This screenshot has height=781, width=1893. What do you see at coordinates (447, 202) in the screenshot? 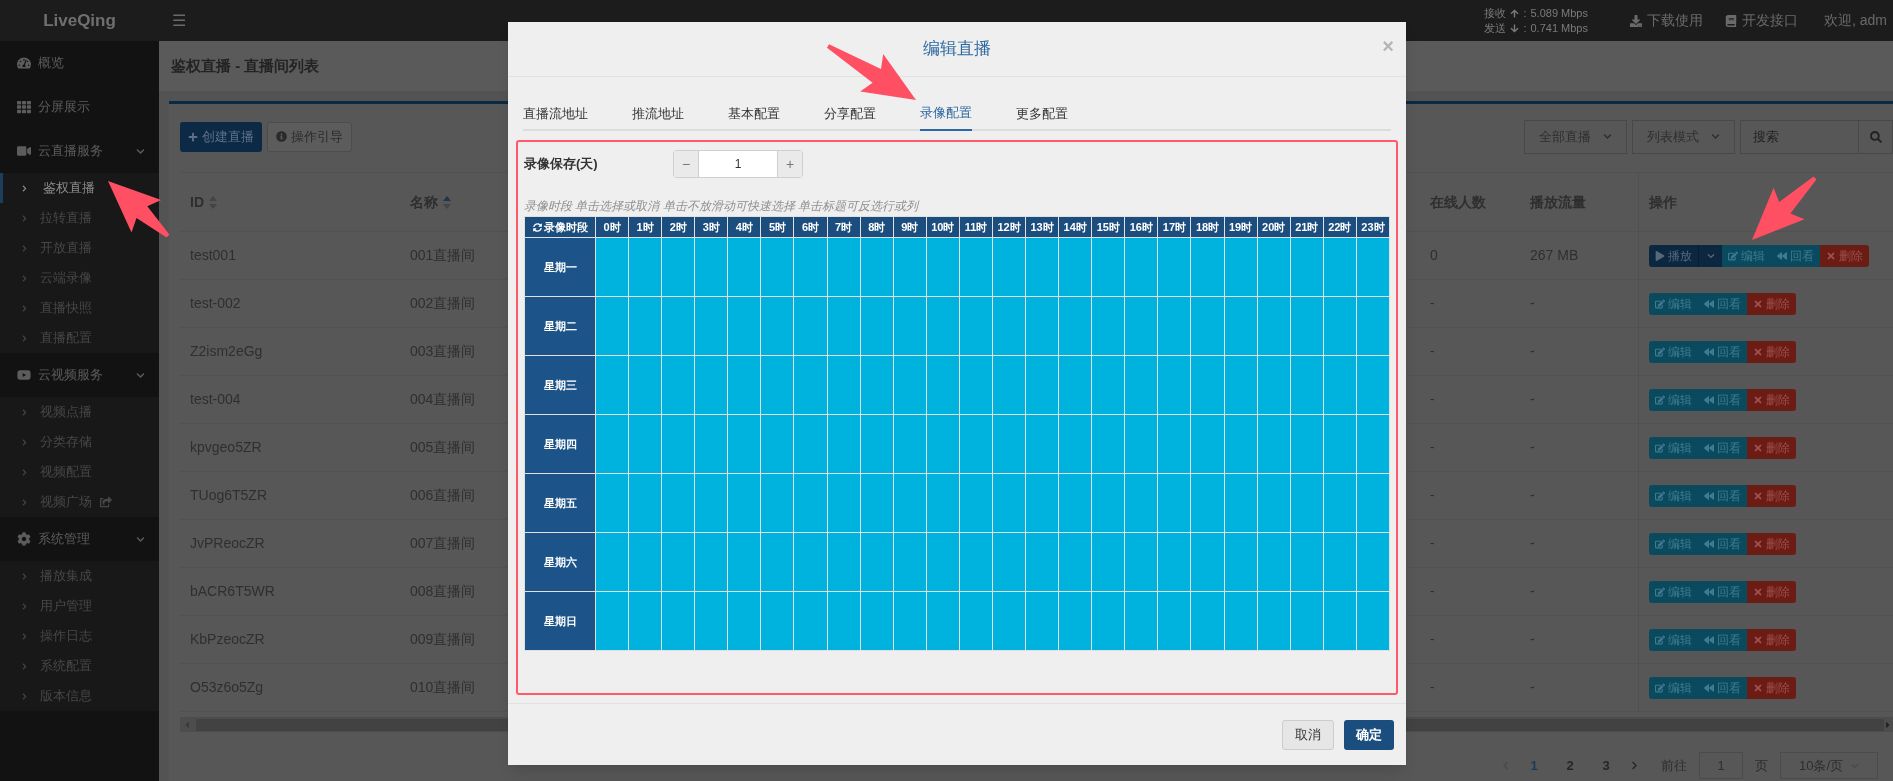
I see `sort-icon` at bounding box center [447, 202].